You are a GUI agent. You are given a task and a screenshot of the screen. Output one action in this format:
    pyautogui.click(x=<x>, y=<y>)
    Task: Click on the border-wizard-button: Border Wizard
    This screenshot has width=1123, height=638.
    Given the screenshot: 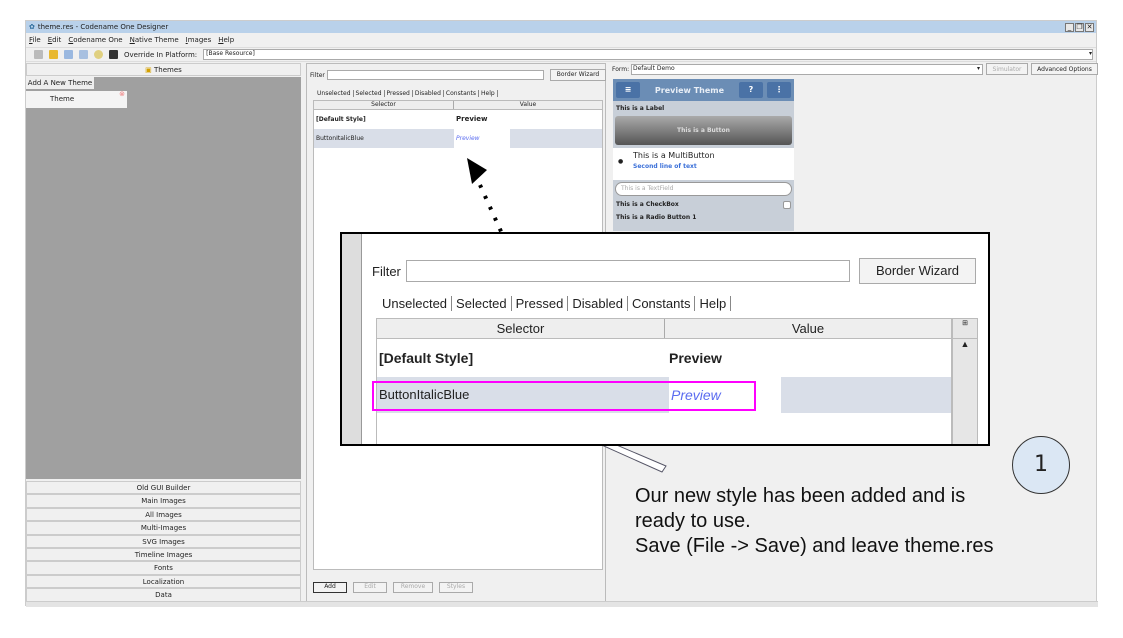 What is the action you would take?
    pyautogui.click(x=917, y=271)
    